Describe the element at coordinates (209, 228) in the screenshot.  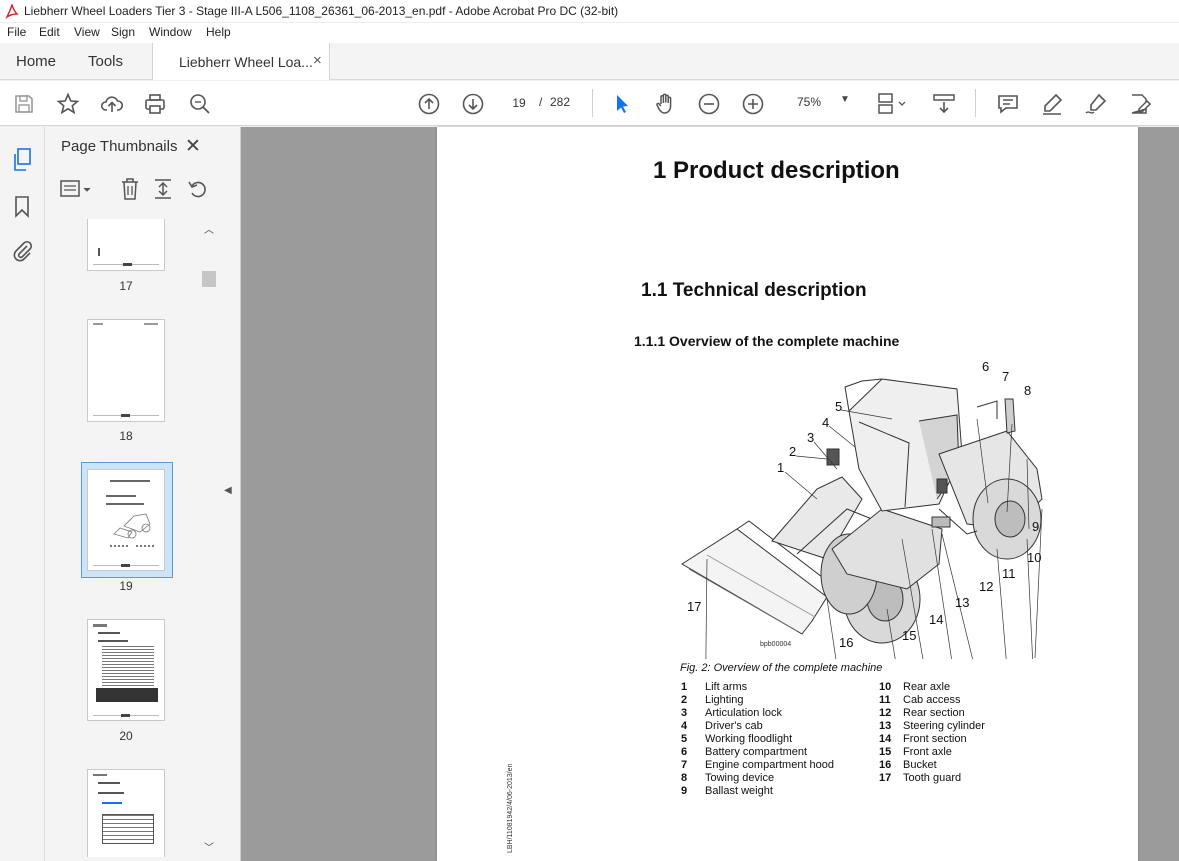
I see `chevron-up-icon: ︿` at that location.